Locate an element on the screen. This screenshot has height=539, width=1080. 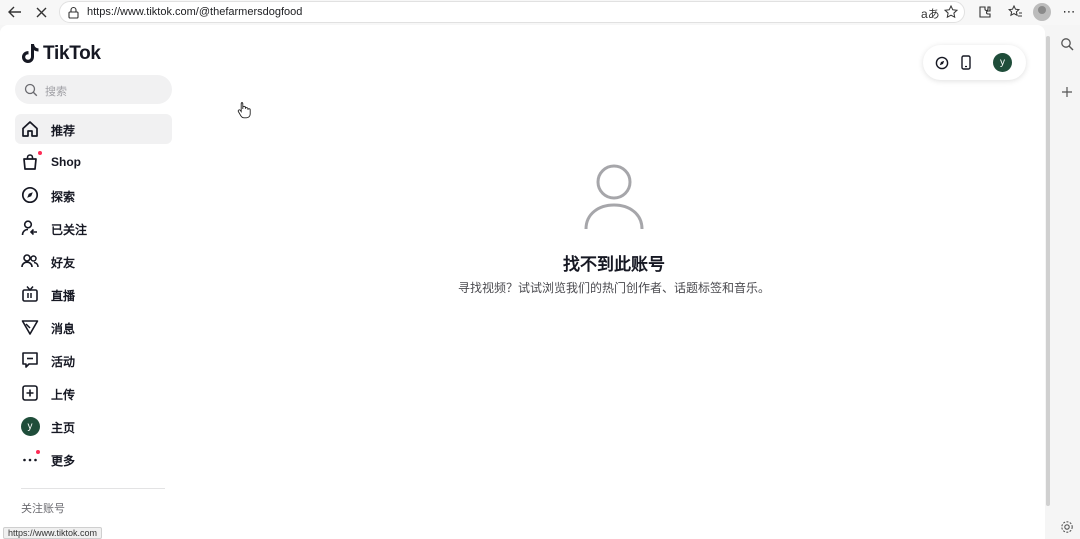
close-icon is located at coordinates (41, 12).